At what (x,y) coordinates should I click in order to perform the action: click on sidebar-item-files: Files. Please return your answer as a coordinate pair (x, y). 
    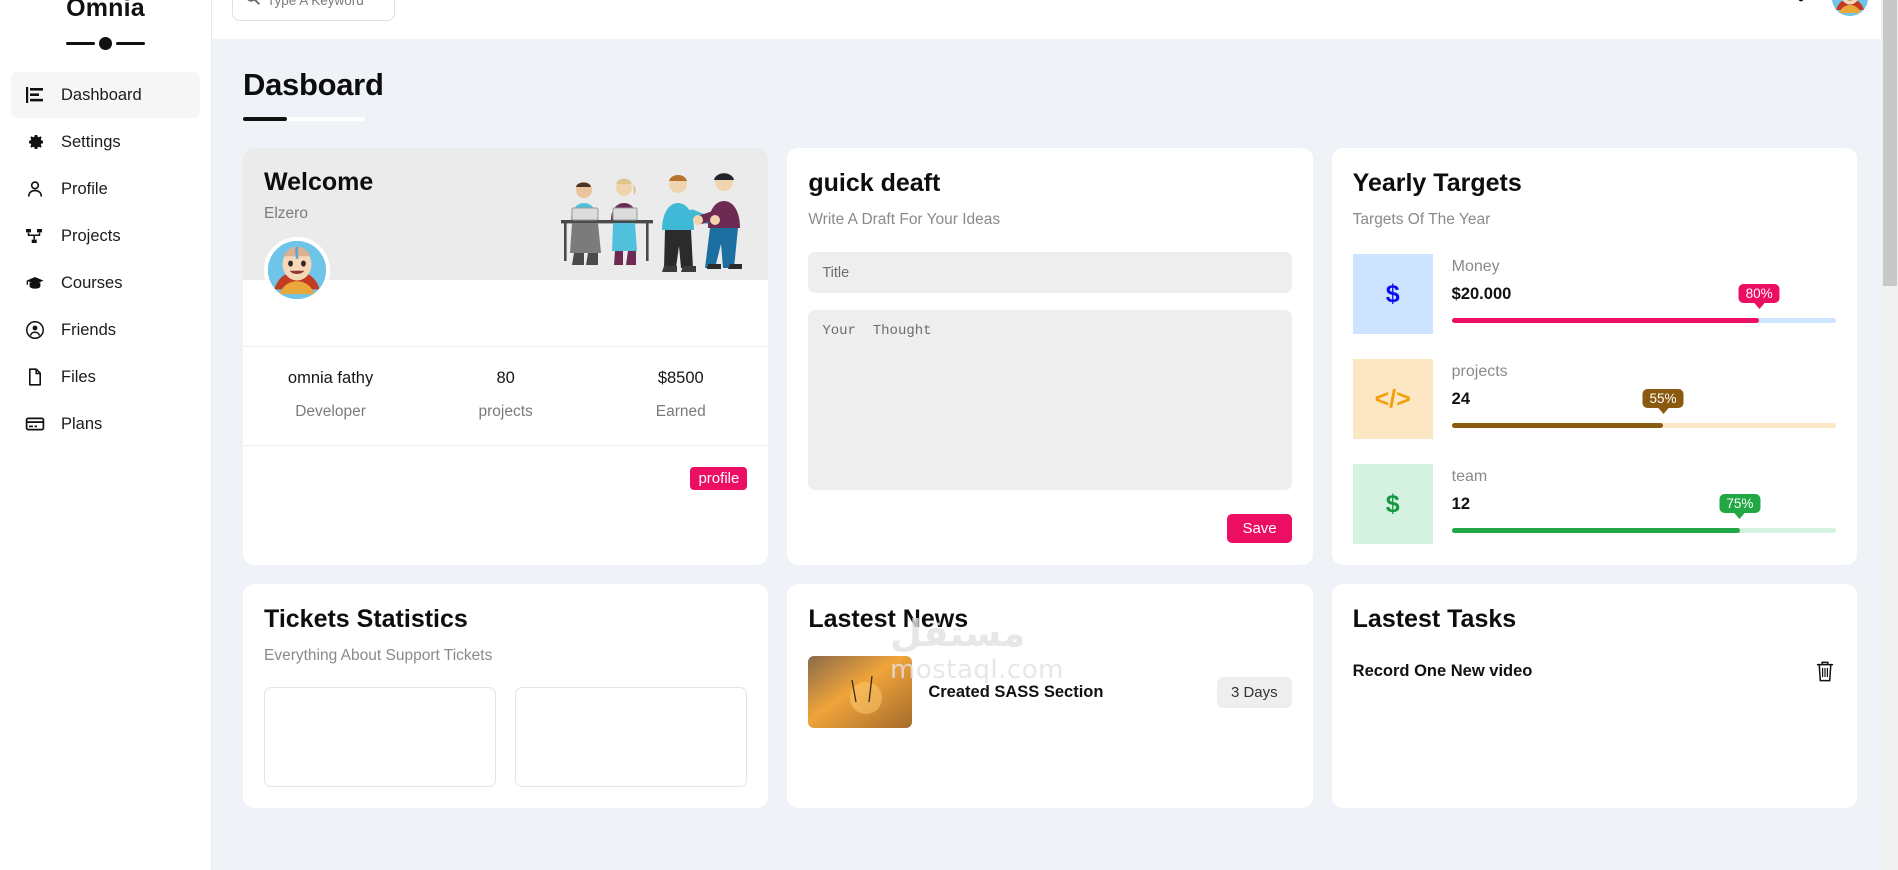
    Looking at the image, I should click on (105, 377).